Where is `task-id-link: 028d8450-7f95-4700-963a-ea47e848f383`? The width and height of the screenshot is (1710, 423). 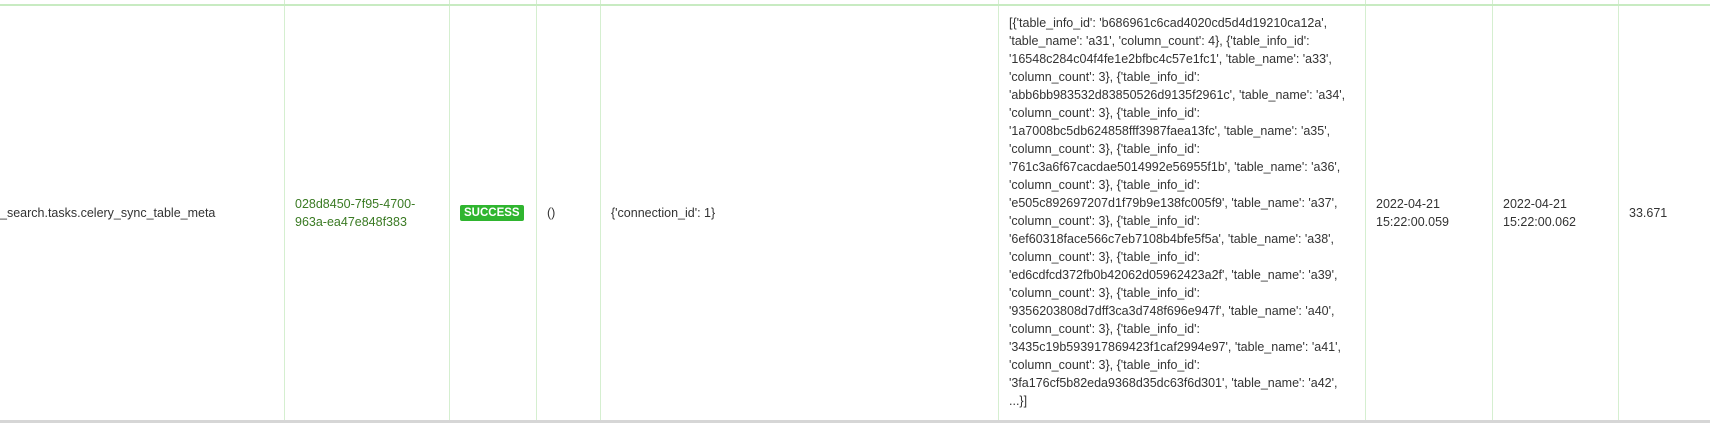
task-id-link: 028d8450-7f95-4700-963a-ea47e848f383 is located at coordinates (369, 213).